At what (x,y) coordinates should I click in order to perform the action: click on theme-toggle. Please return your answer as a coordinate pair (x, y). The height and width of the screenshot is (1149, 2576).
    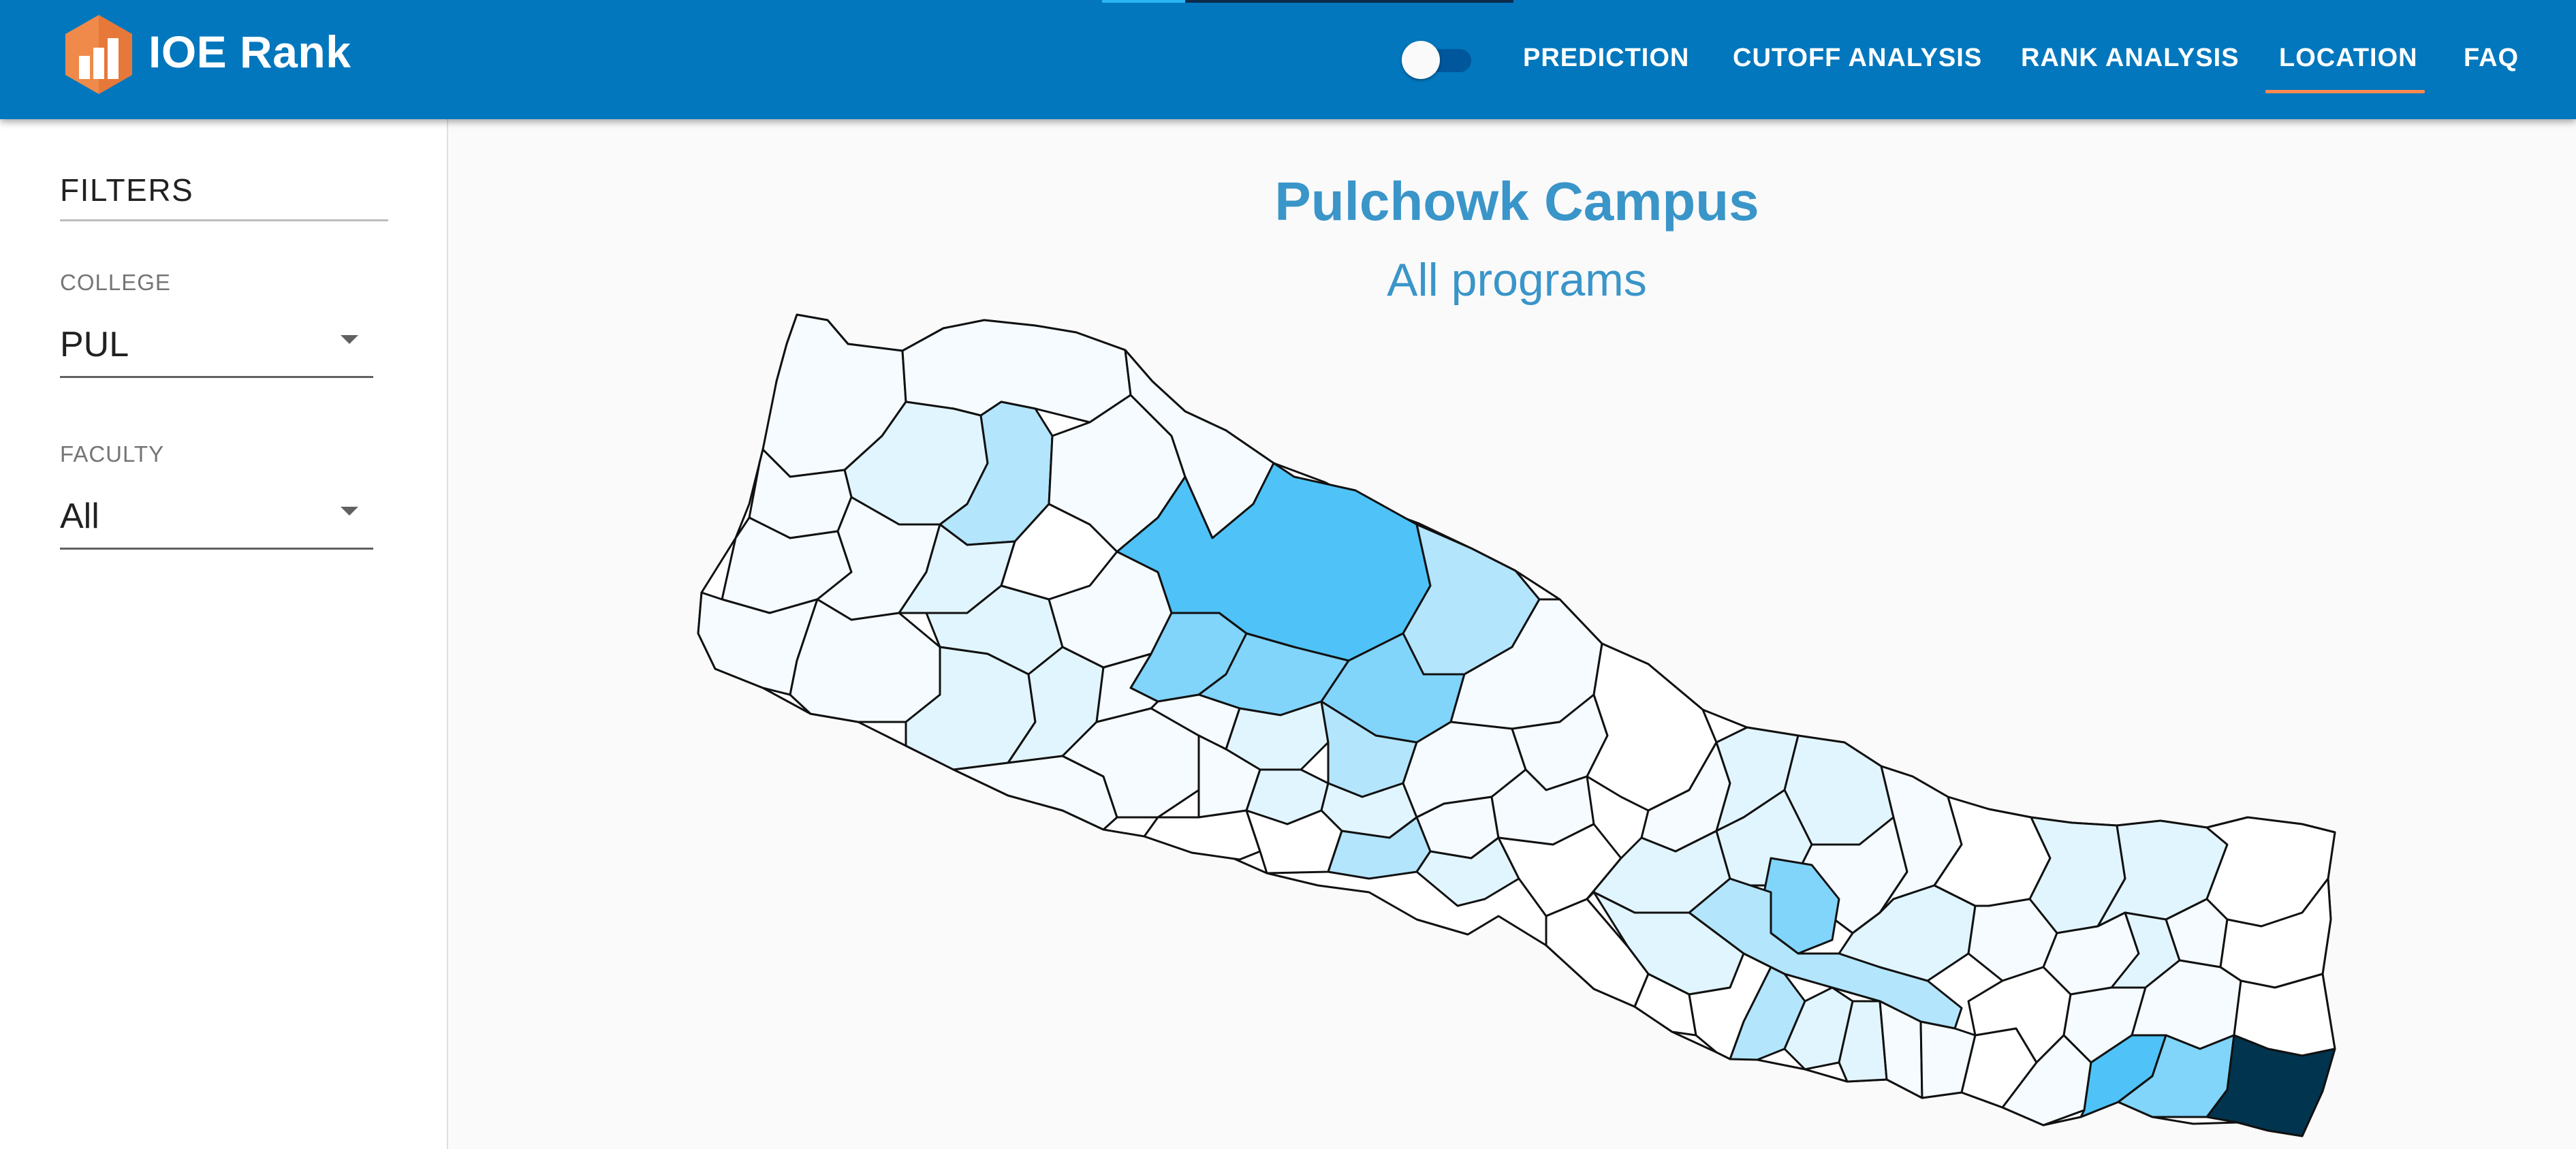
    Looking at the image, I should click on (1438, 60).